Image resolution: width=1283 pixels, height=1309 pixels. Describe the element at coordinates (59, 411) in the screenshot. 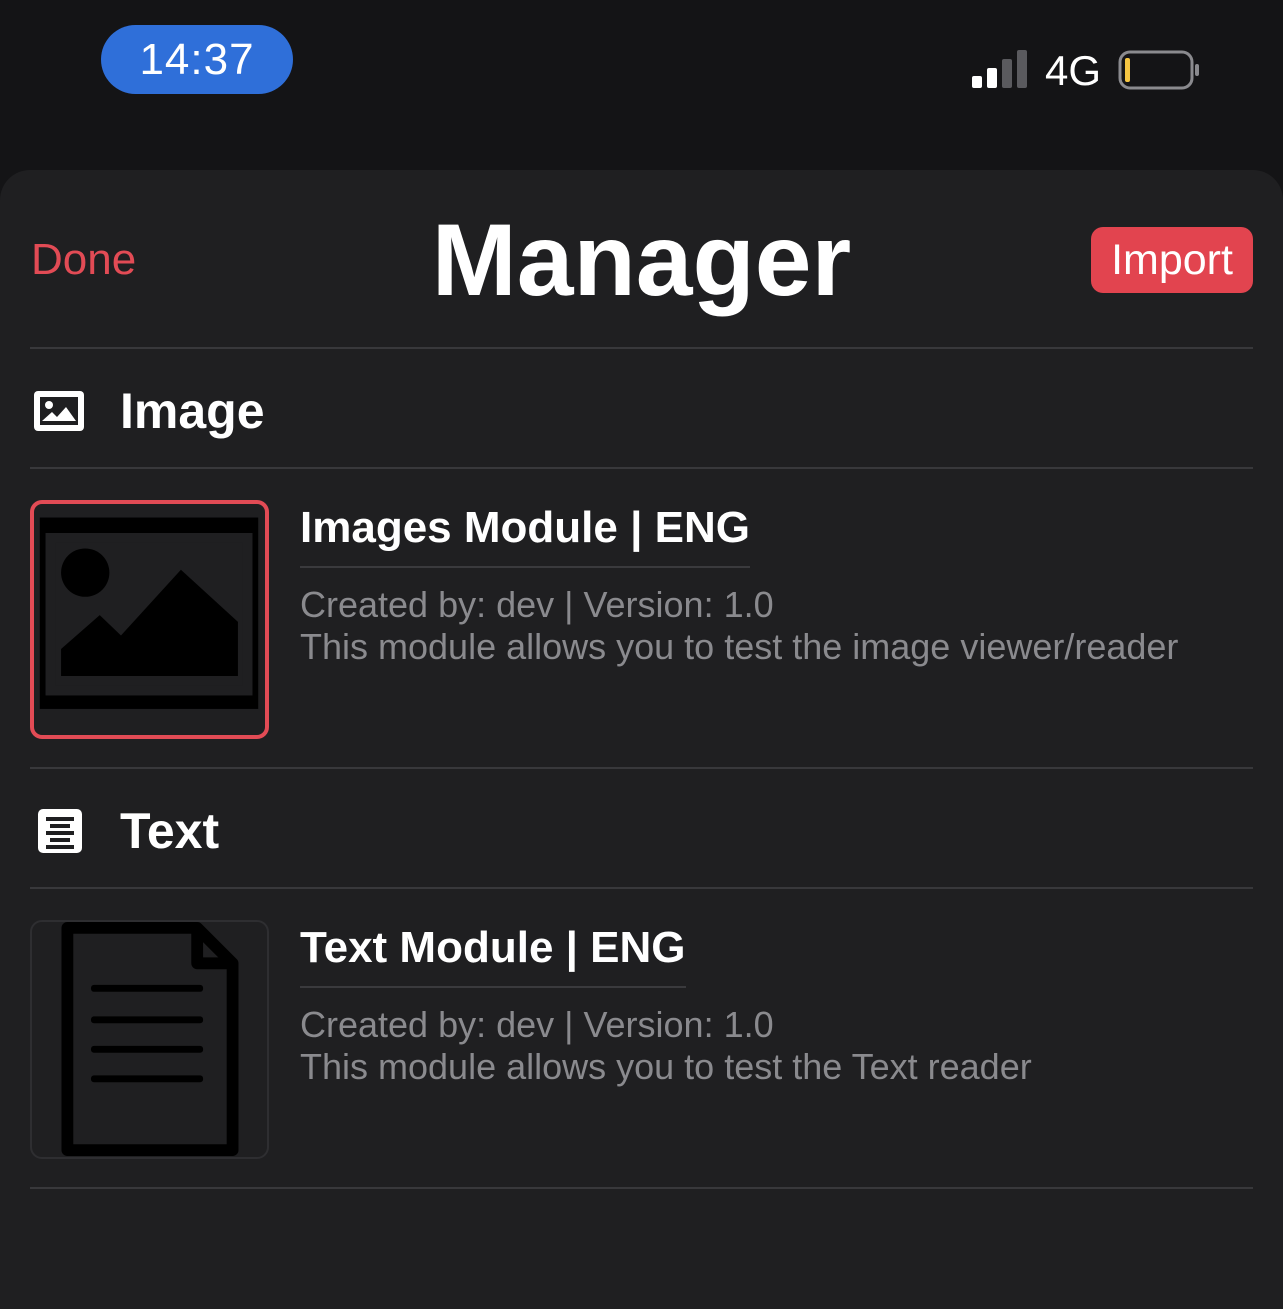

I see `photo-icon` at that location.